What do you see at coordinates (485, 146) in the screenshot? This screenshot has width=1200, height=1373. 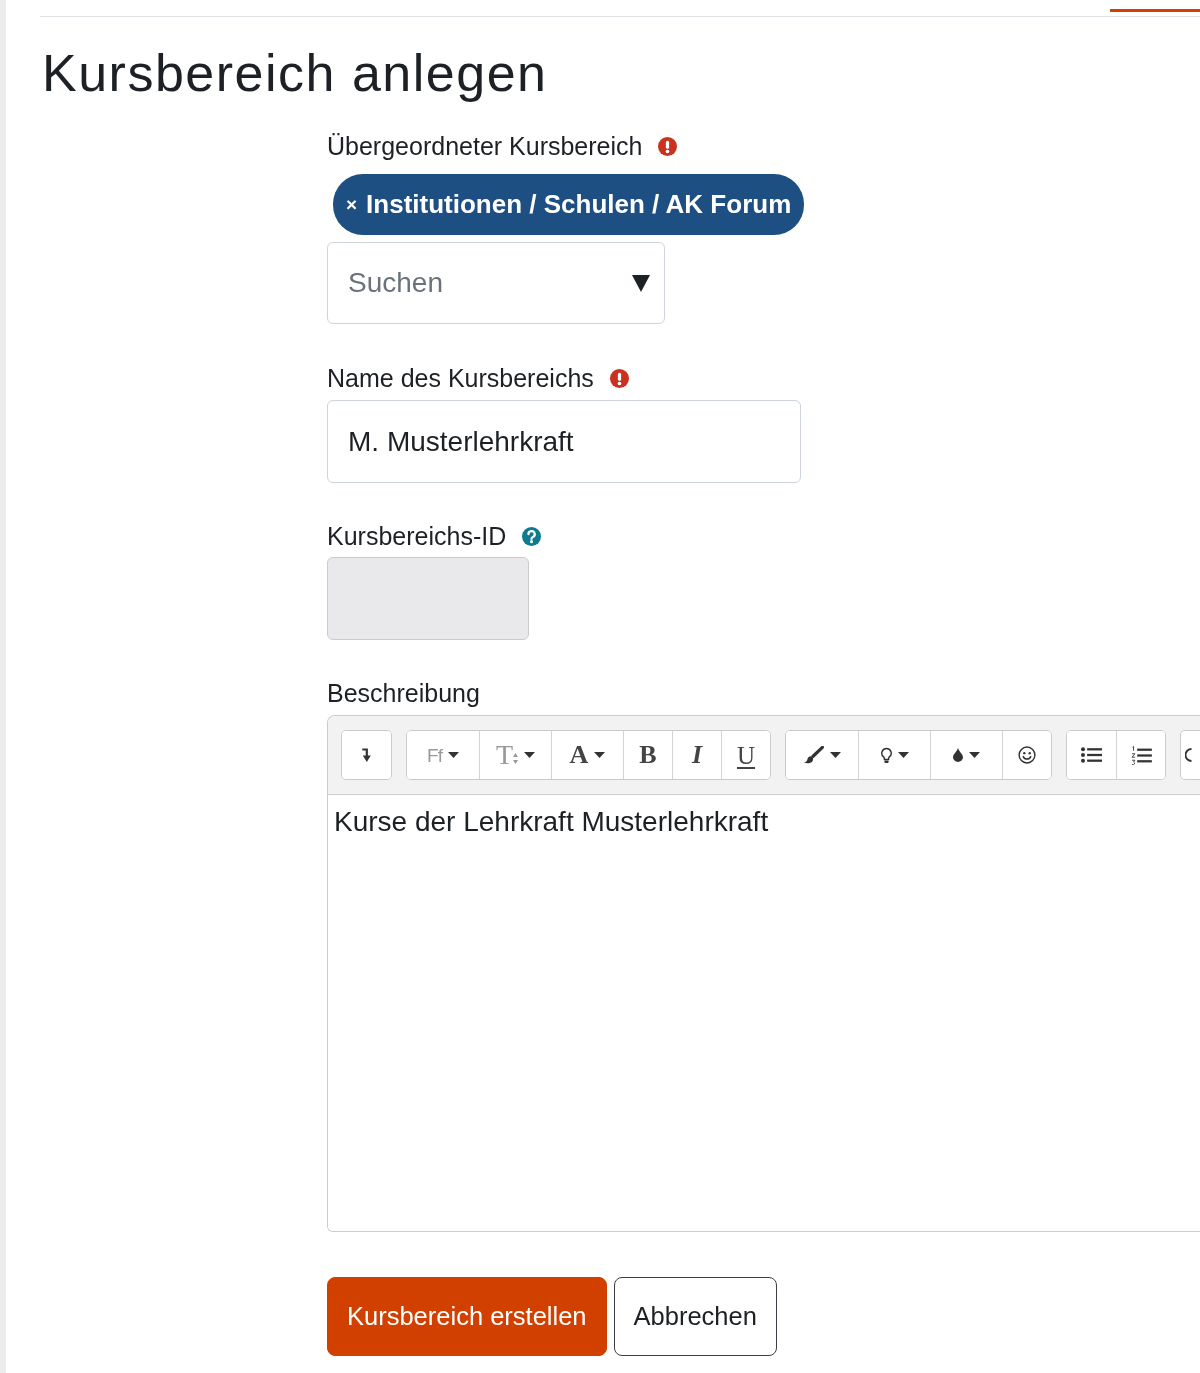 I see `field-label: Übergeordneter Kursbereich` at bounding box center [485, 146].